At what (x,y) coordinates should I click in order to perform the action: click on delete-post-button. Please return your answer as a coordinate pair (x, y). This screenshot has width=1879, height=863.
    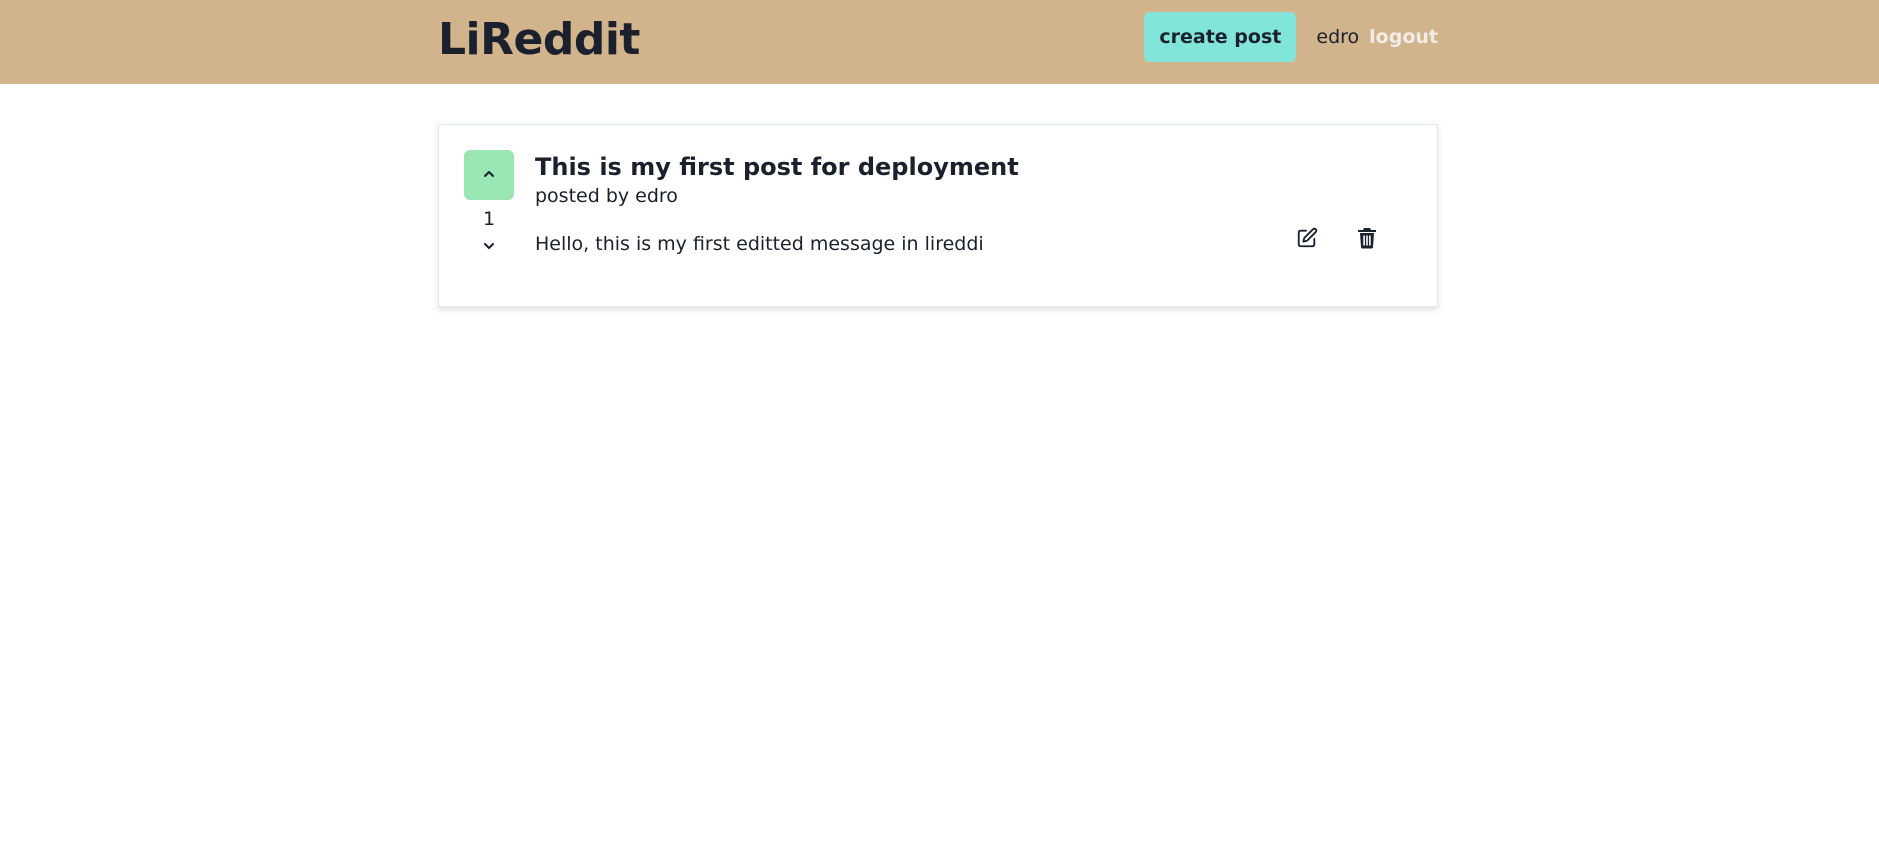
    Looking at the image, I should click on (1367, 239).